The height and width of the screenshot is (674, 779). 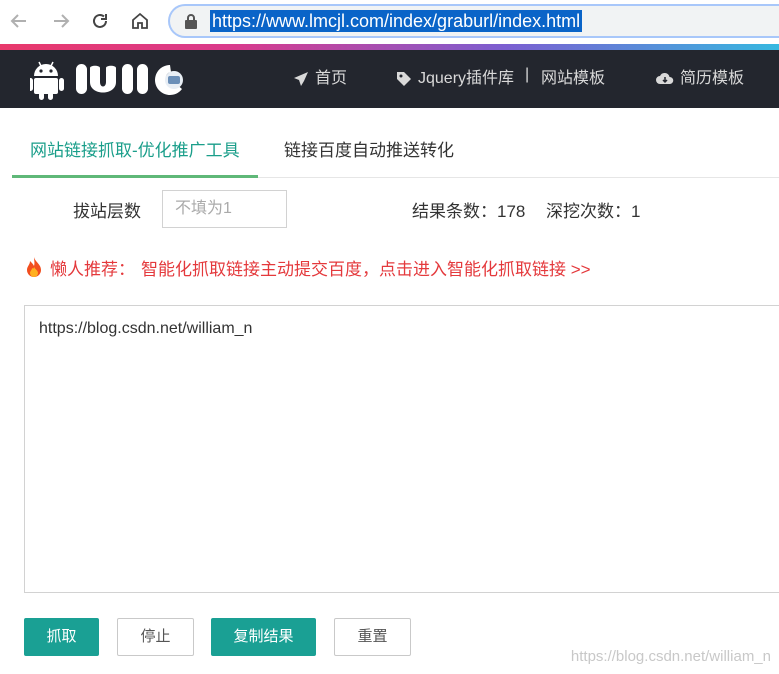 I want to click on nav-jquery-plugins: Jquery插件库, so click(x=455, y=79).